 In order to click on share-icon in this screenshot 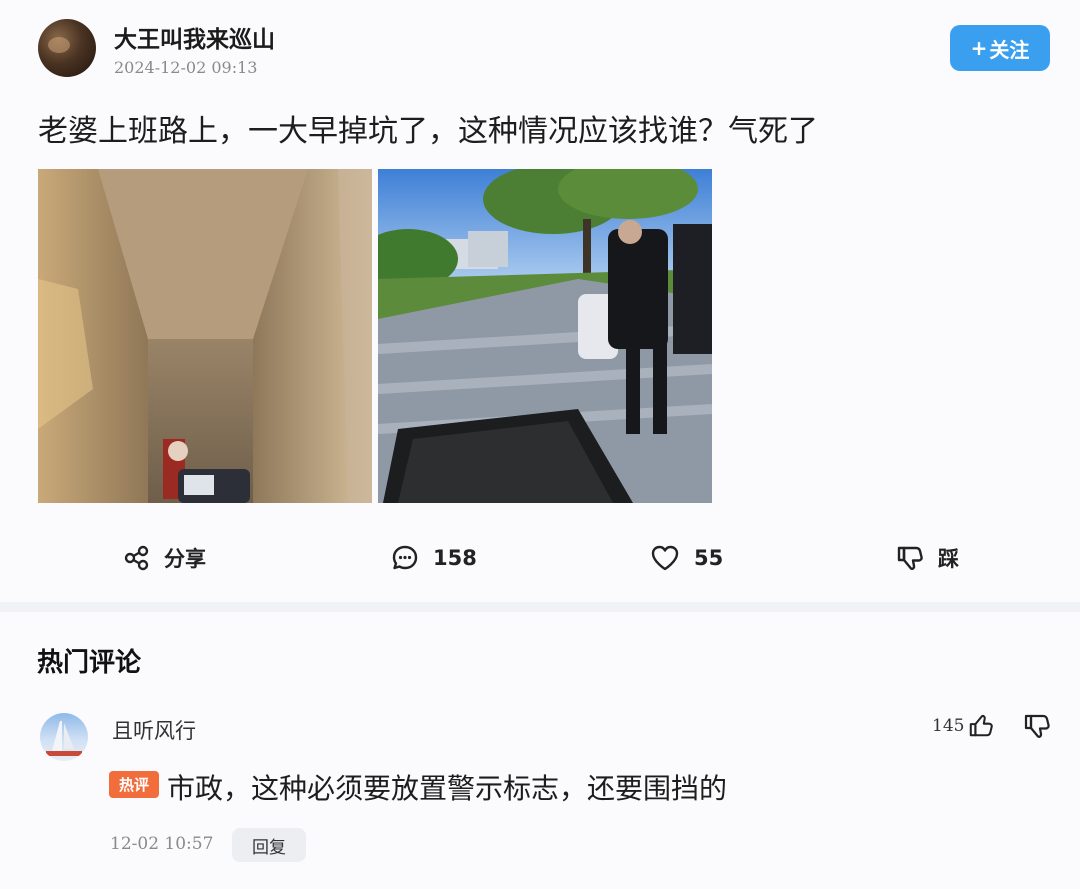, I will do `click(136, 558)`.